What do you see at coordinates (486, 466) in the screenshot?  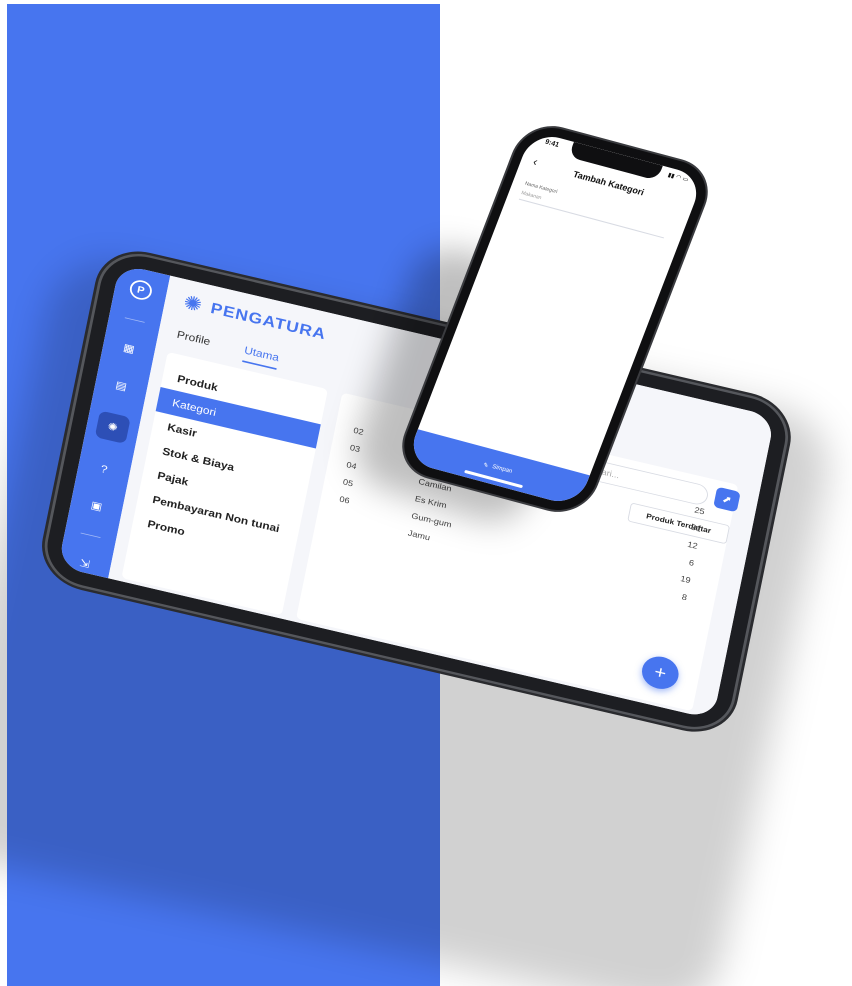 I see `save-icon: ✎` at bounding box center [486, 466].